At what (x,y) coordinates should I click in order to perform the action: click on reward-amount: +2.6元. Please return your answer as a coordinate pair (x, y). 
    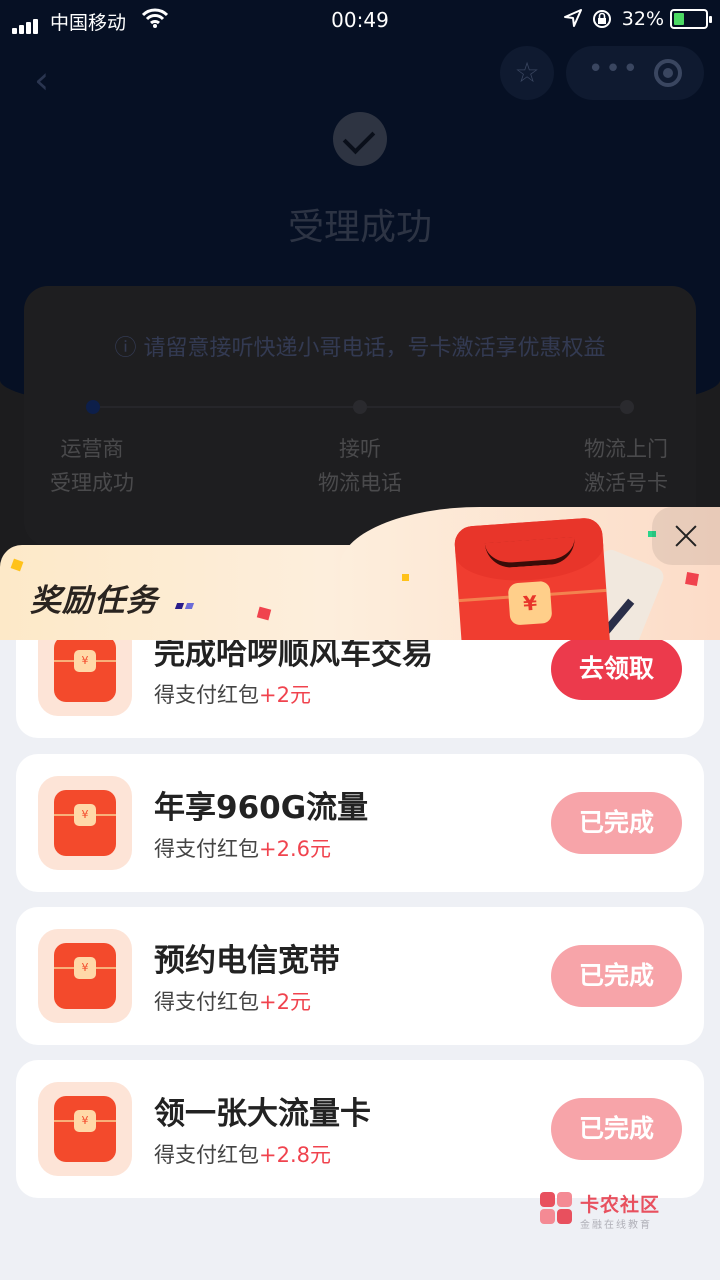
    Looking at the image, I should click on (295, 849).